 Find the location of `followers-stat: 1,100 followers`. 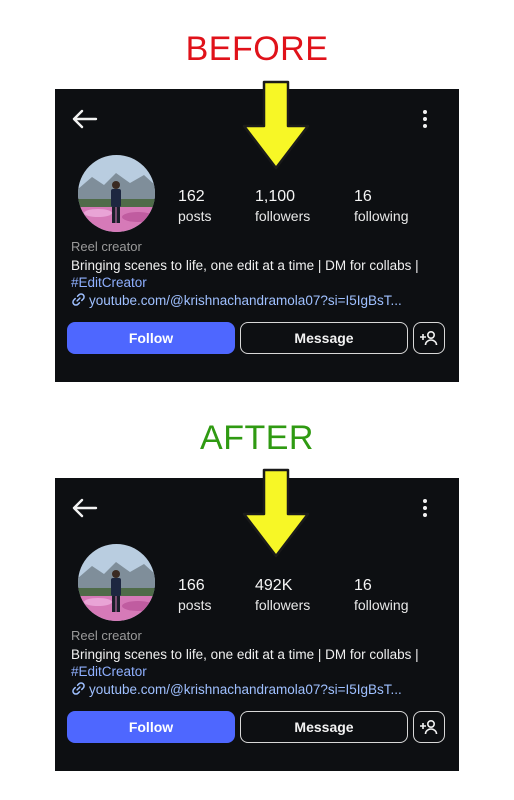

followers-stat: 1,100 followers is located at coordinates (282, 207).